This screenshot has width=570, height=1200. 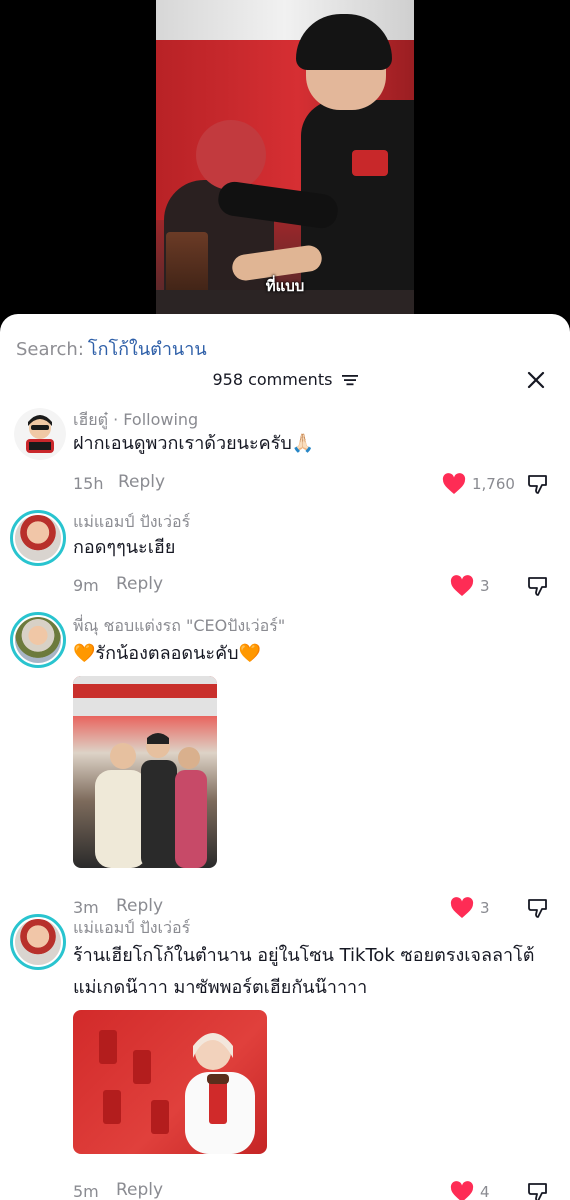 I want to click on comments-header: 958 comments, so click(x=285, y=382).